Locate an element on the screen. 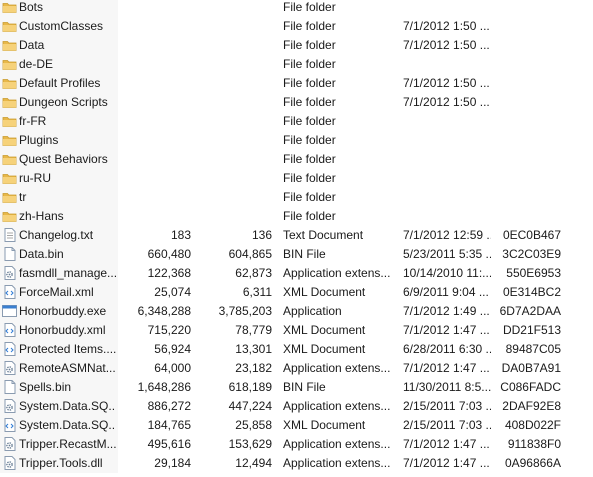  file-crc: DA0B7A91 is located at coordinates (531, 368).